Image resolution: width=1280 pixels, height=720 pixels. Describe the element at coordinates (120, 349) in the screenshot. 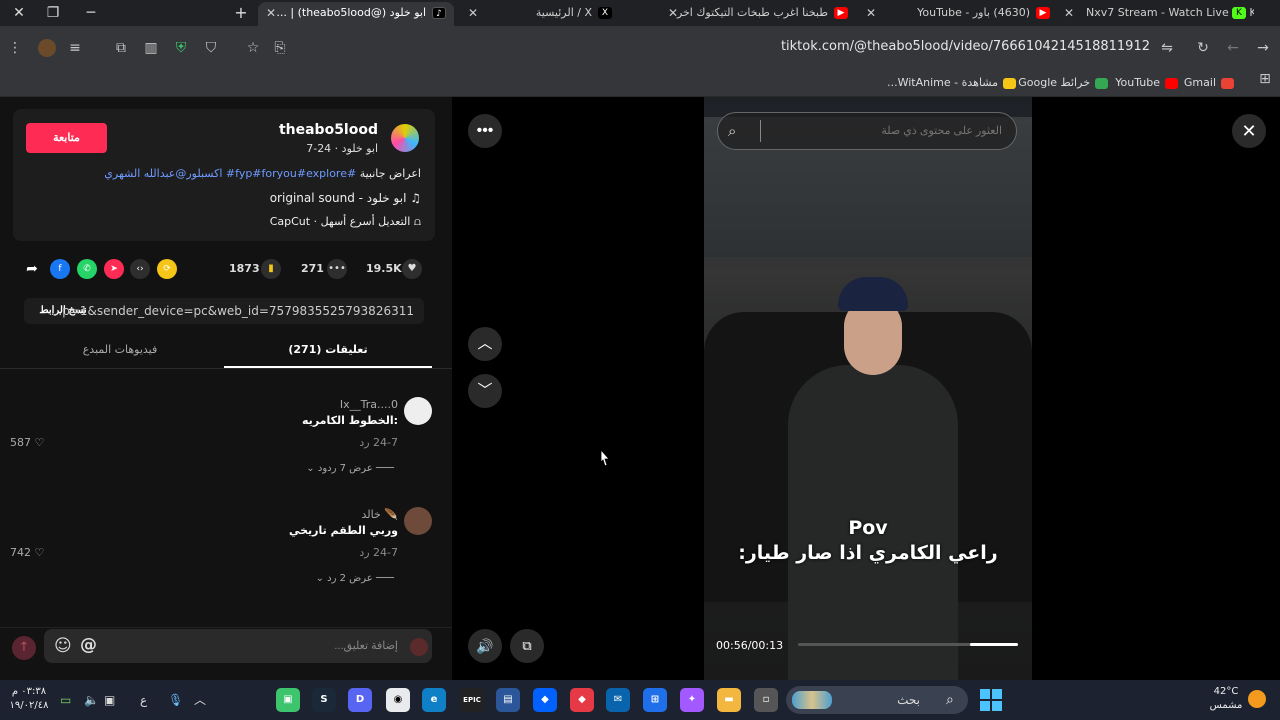

I see `tab-creator-videos: فيديوهات المبدع` at that location.